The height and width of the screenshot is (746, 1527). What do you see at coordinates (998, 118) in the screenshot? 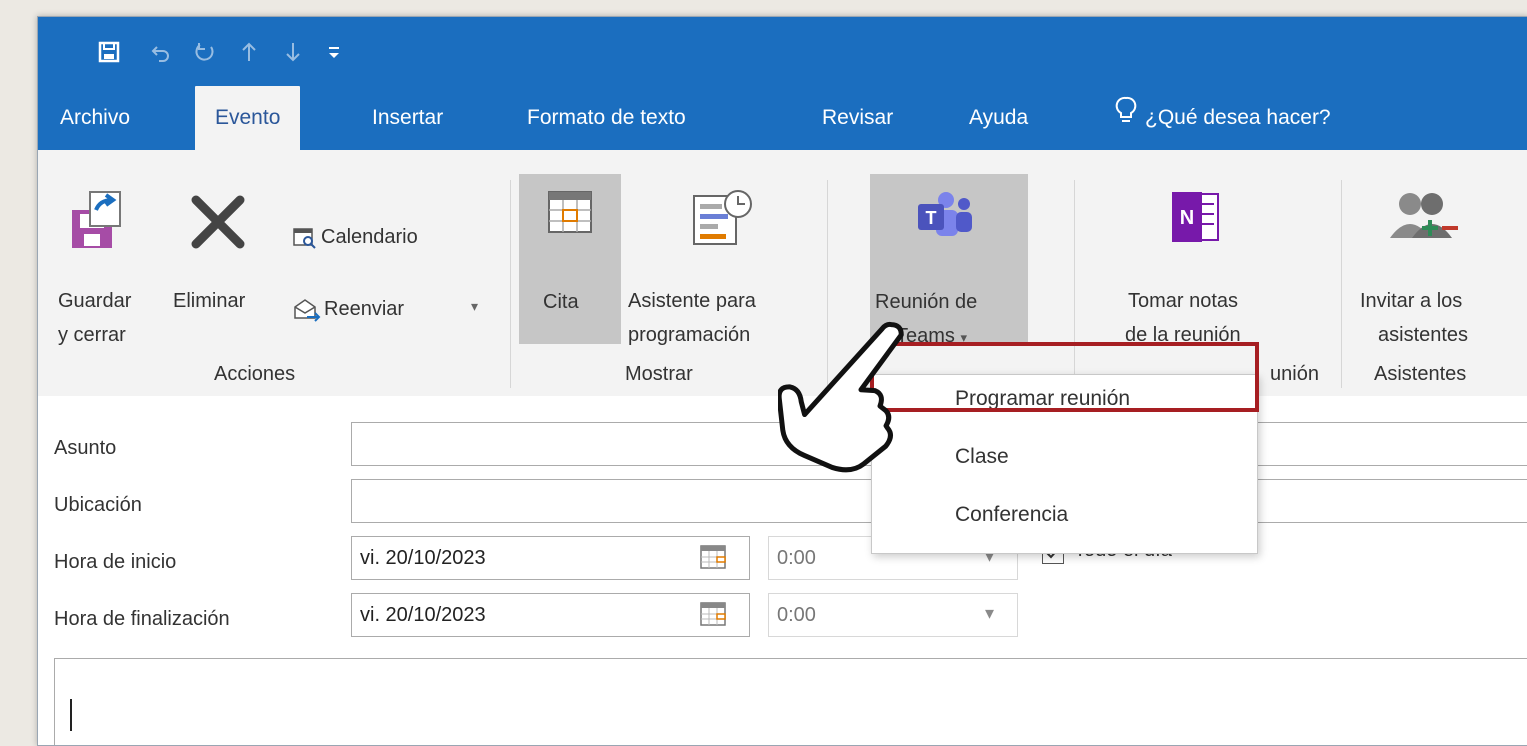
I see `tab-ayuda: Ayuda` at bounding box center [998, 118].